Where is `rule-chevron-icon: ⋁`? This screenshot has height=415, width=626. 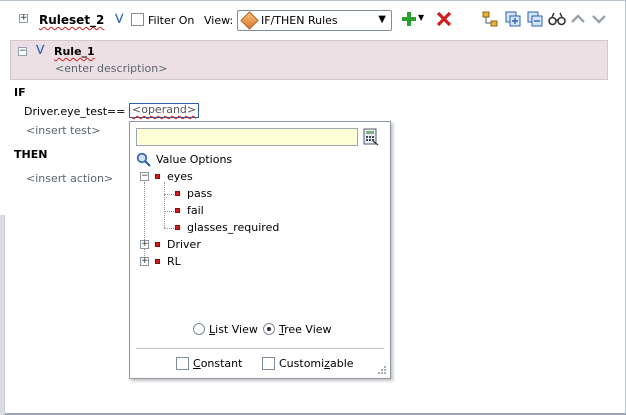 rule-chevron-icon: ⋁ is located at coordinates (40, 50).